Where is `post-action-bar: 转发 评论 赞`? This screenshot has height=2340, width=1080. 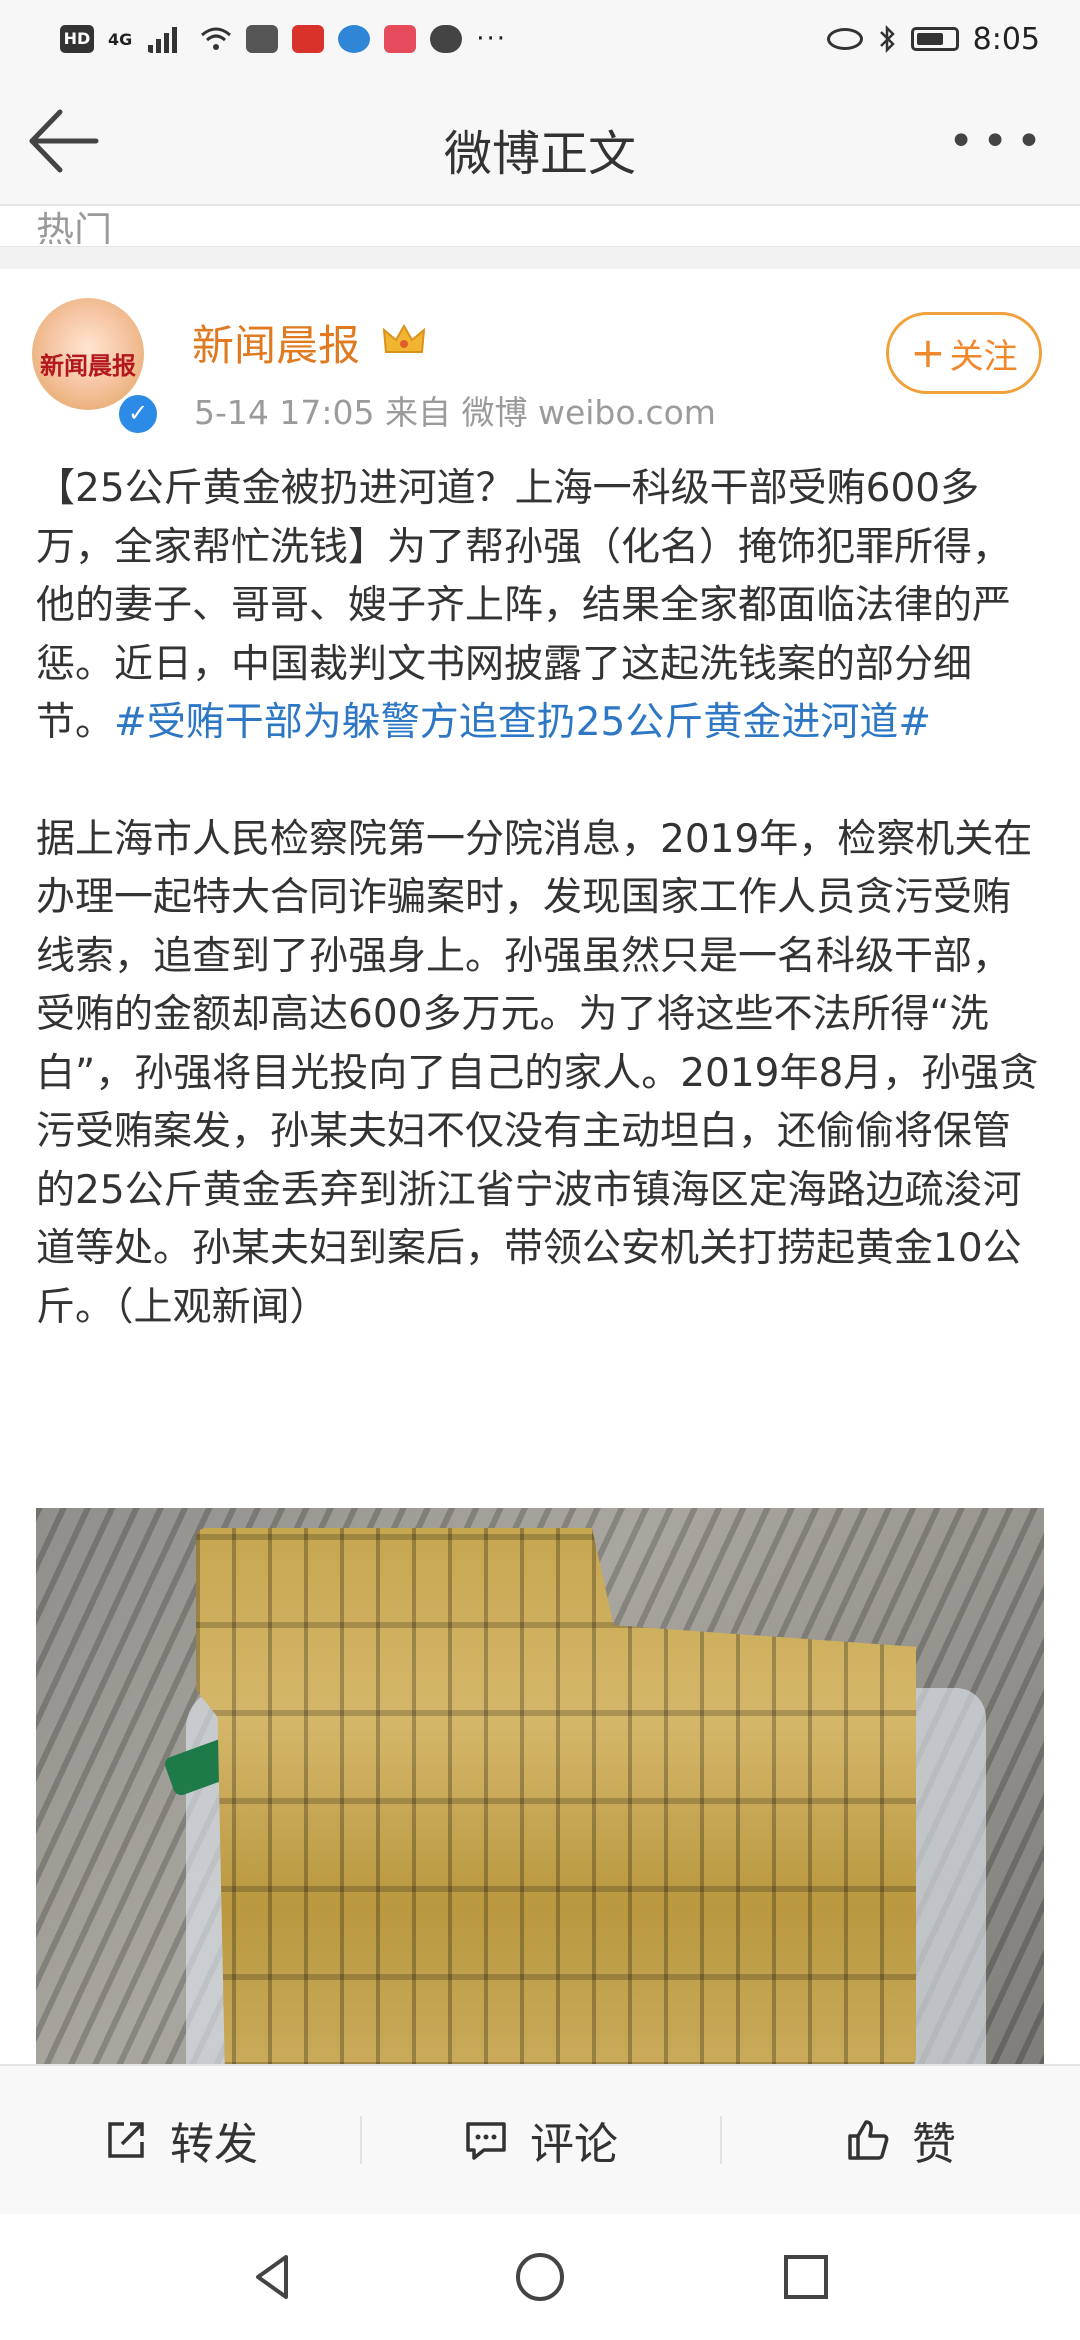
post-action-bar: 转发 评论 赞 is located at coordinates (540, 2139).